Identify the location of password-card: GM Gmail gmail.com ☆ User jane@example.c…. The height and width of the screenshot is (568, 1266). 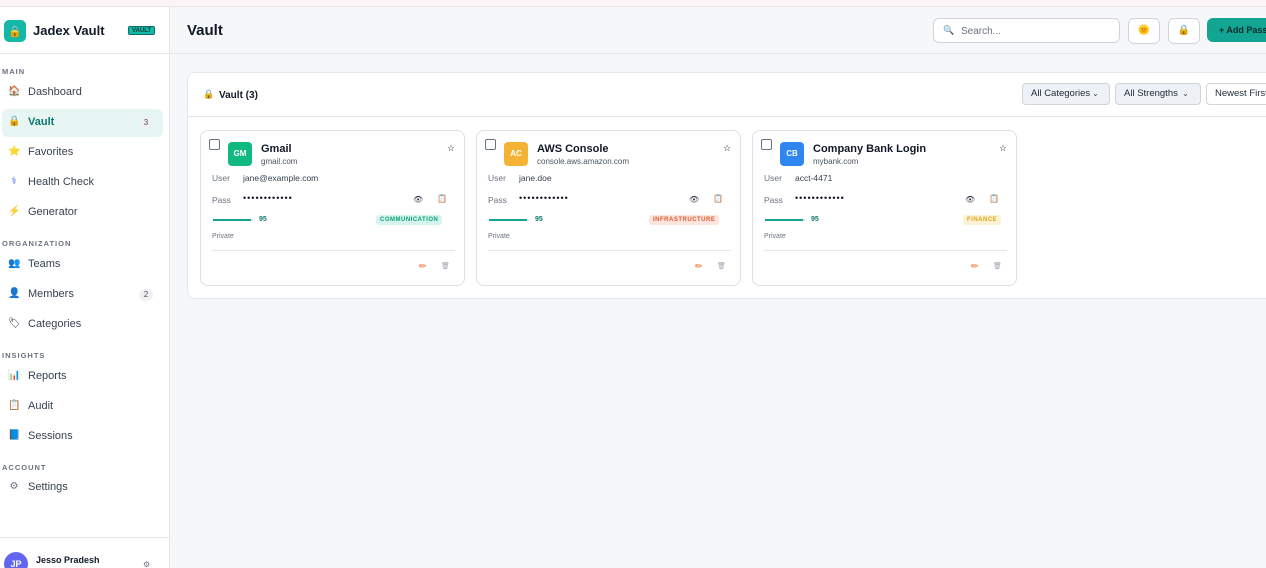
(332, 208).